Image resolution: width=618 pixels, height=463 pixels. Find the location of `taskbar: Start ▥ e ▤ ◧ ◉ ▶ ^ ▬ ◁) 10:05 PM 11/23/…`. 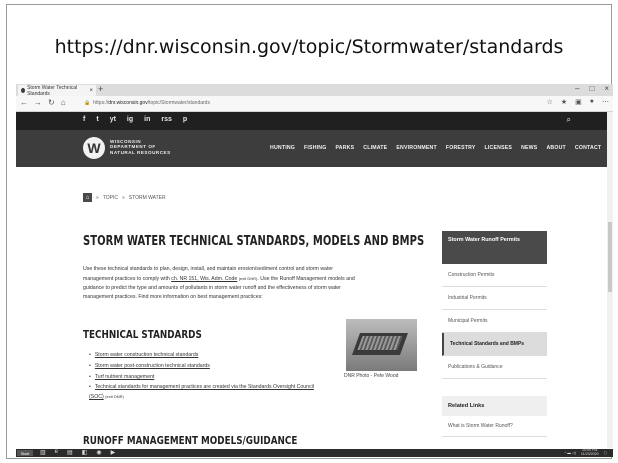

taskbar: Start ▥ e ▤ ◧ ◉ ▶ ^ ▬ ◁) 10:05 PM 11/23/… is located at coordinates (314, 452).